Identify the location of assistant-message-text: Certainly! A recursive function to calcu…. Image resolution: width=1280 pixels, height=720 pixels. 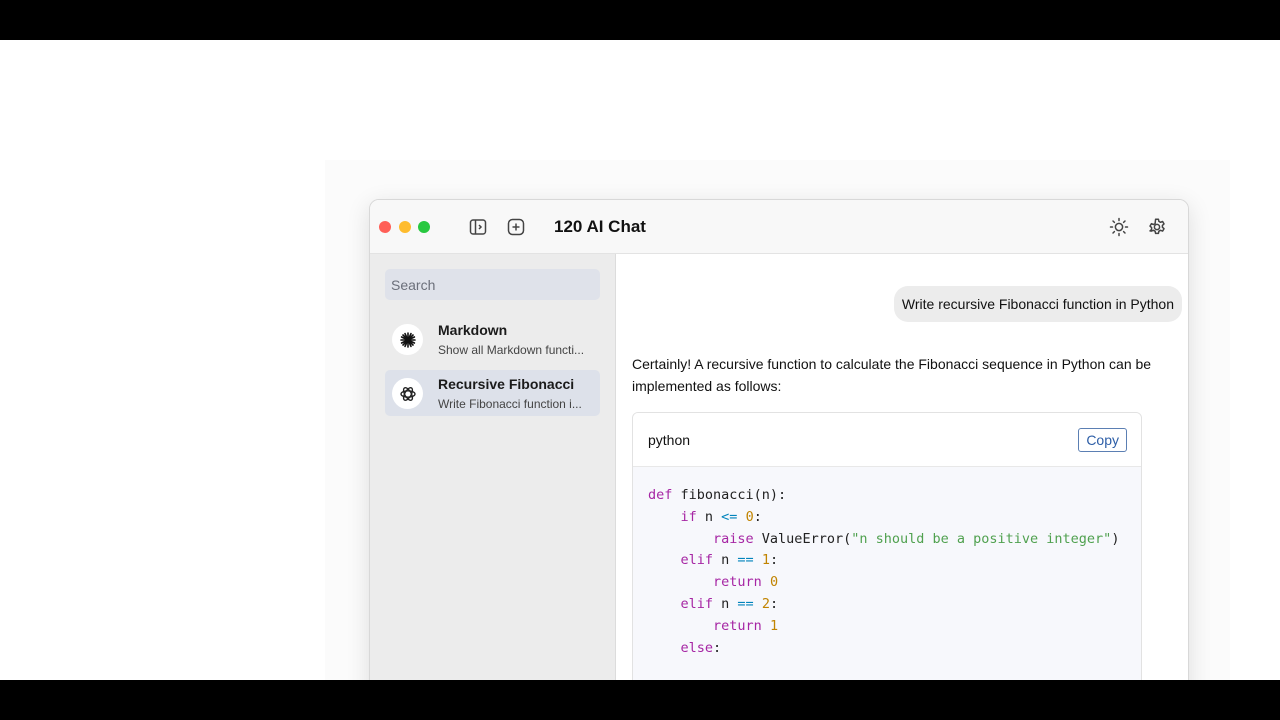
(892, 375).